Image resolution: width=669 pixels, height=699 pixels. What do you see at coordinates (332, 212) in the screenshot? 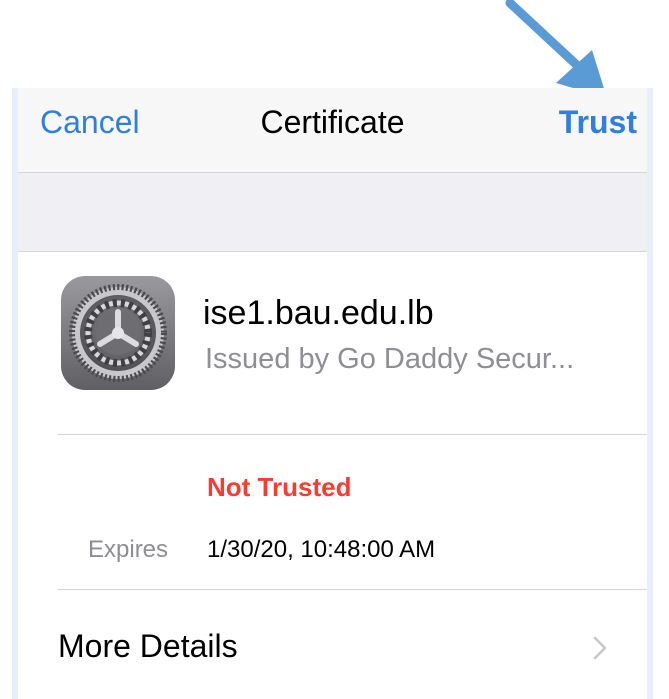
I see `section-spacer` at bounding box center [332, 212].